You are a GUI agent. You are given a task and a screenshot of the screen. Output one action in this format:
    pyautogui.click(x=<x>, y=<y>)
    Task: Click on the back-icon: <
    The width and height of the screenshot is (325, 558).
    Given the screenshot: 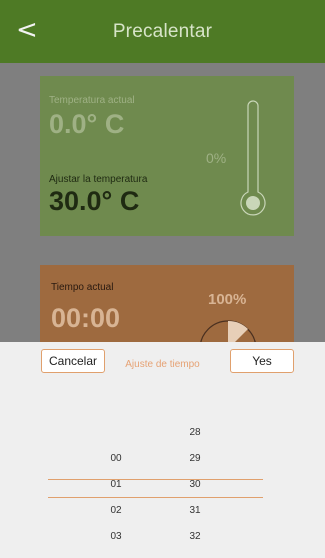 What is the action you would take?
    pyautogui.click(x=27, y=30)
    